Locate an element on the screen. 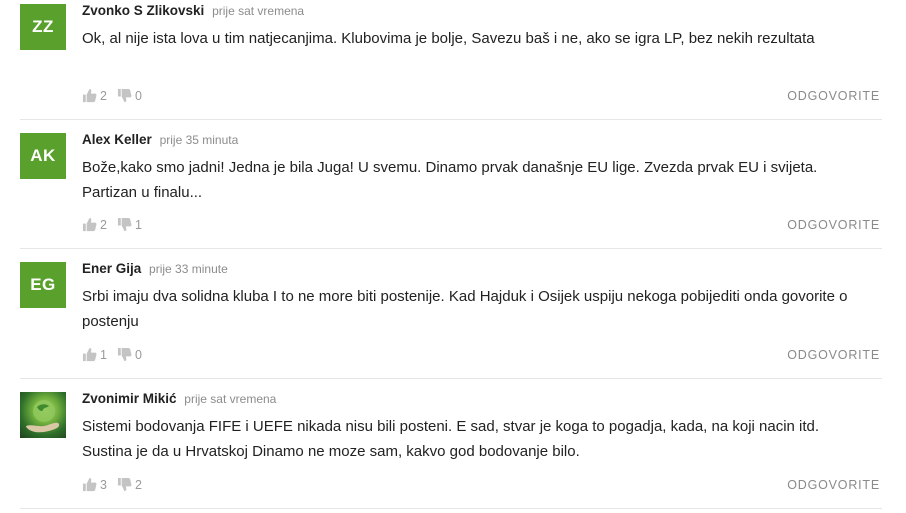  like-button: 1 is located at coordinates (94, 354).